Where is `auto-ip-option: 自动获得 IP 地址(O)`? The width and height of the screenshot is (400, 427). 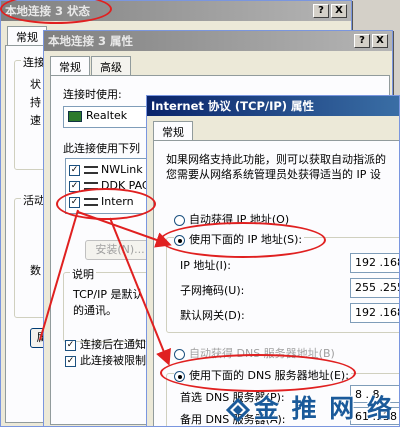
auto-ip-option: 自动获得 IP 地址(O) is located at coordinates (231, 219).